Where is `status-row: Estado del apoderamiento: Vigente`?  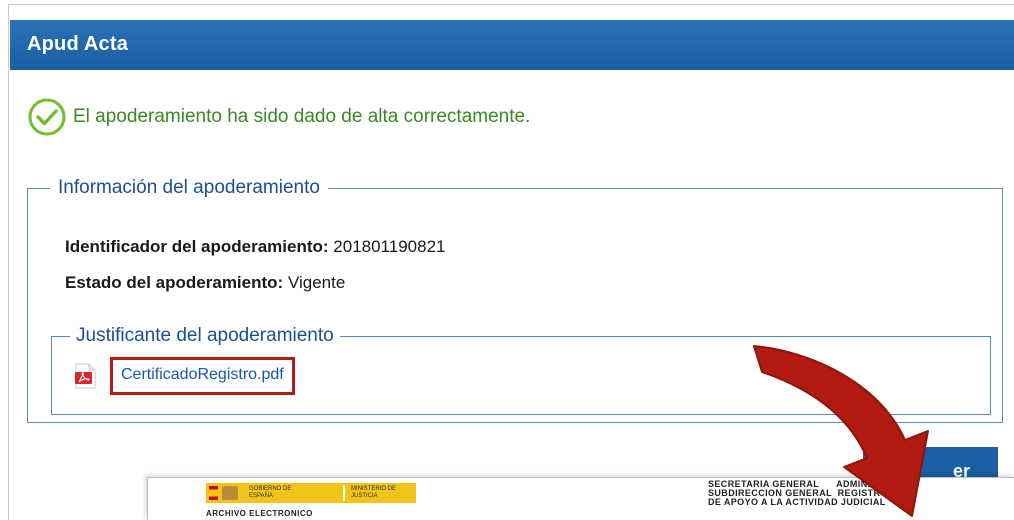 status-row: Estado del apoderamiento: Vigente is located at coordinates (205, 283).